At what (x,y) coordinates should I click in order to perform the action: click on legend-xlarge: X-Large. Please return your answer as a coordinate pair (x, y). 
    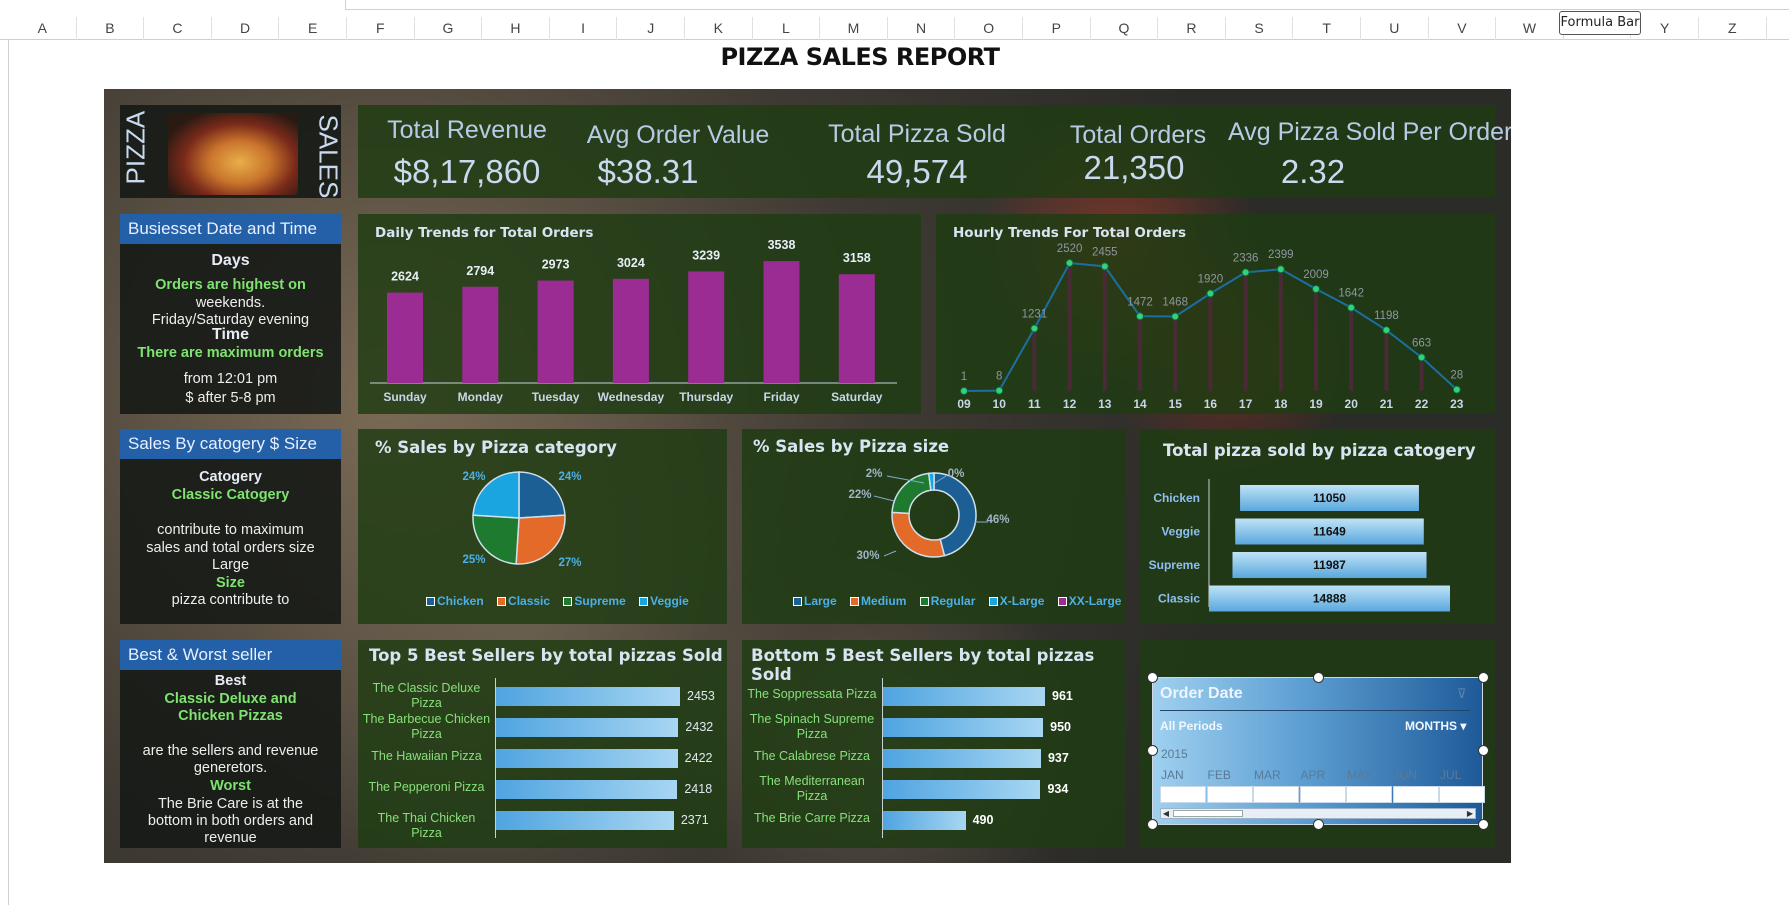
    Looking at the image, I should click on (1016, 601).